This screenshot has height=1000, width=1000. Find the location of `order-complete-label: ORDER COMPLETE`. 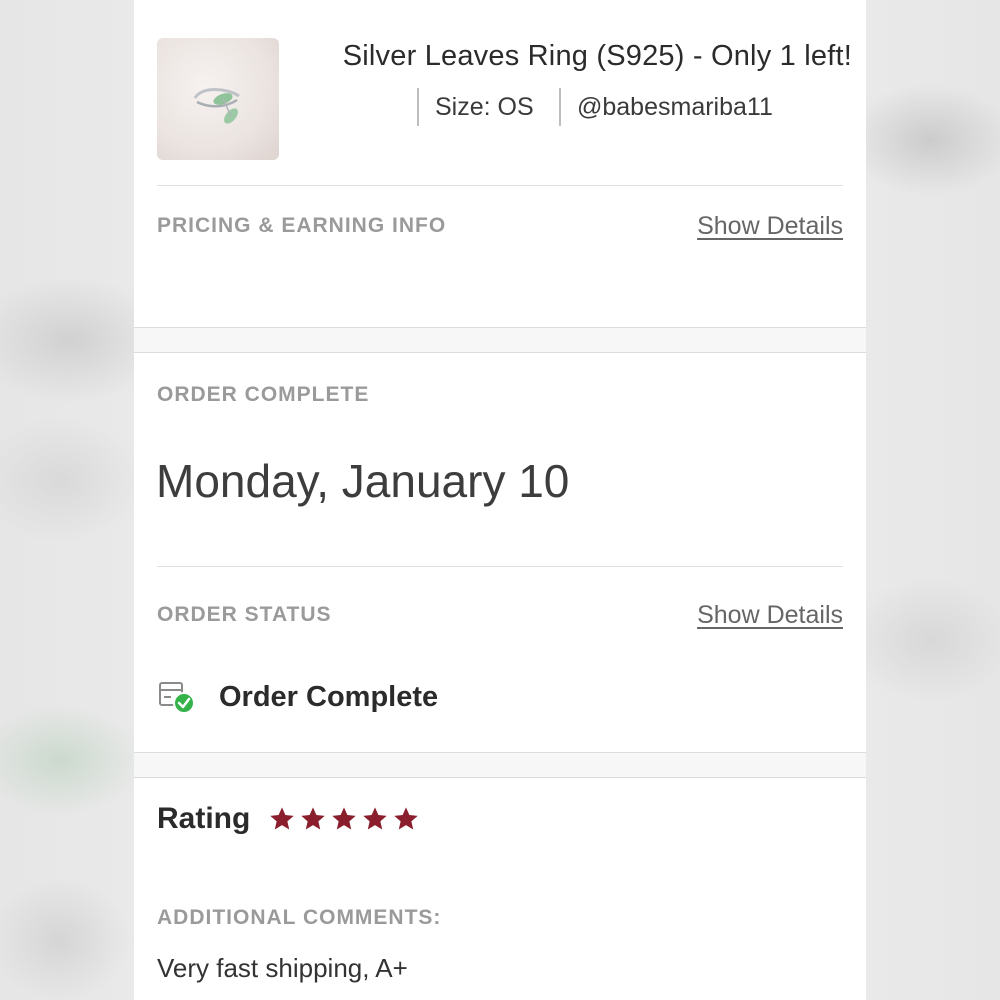

order-complete-label: ORDER COMPLETE is located at coordinates (263, 394).